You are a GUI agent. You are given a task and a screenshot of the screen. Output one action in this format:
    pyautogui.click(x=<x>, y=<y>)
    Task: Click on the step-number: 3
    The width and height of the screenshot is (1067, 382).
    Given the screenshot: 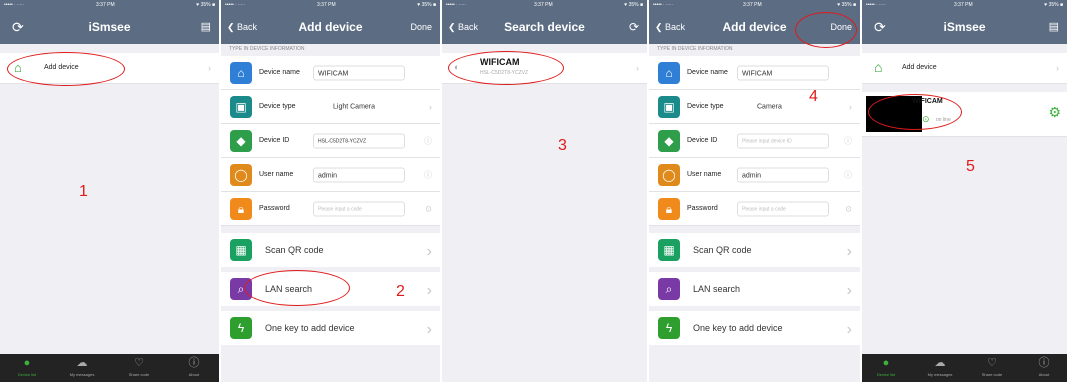 What is the action you would take?
    pyautogui.click(x=562, y=145)
    